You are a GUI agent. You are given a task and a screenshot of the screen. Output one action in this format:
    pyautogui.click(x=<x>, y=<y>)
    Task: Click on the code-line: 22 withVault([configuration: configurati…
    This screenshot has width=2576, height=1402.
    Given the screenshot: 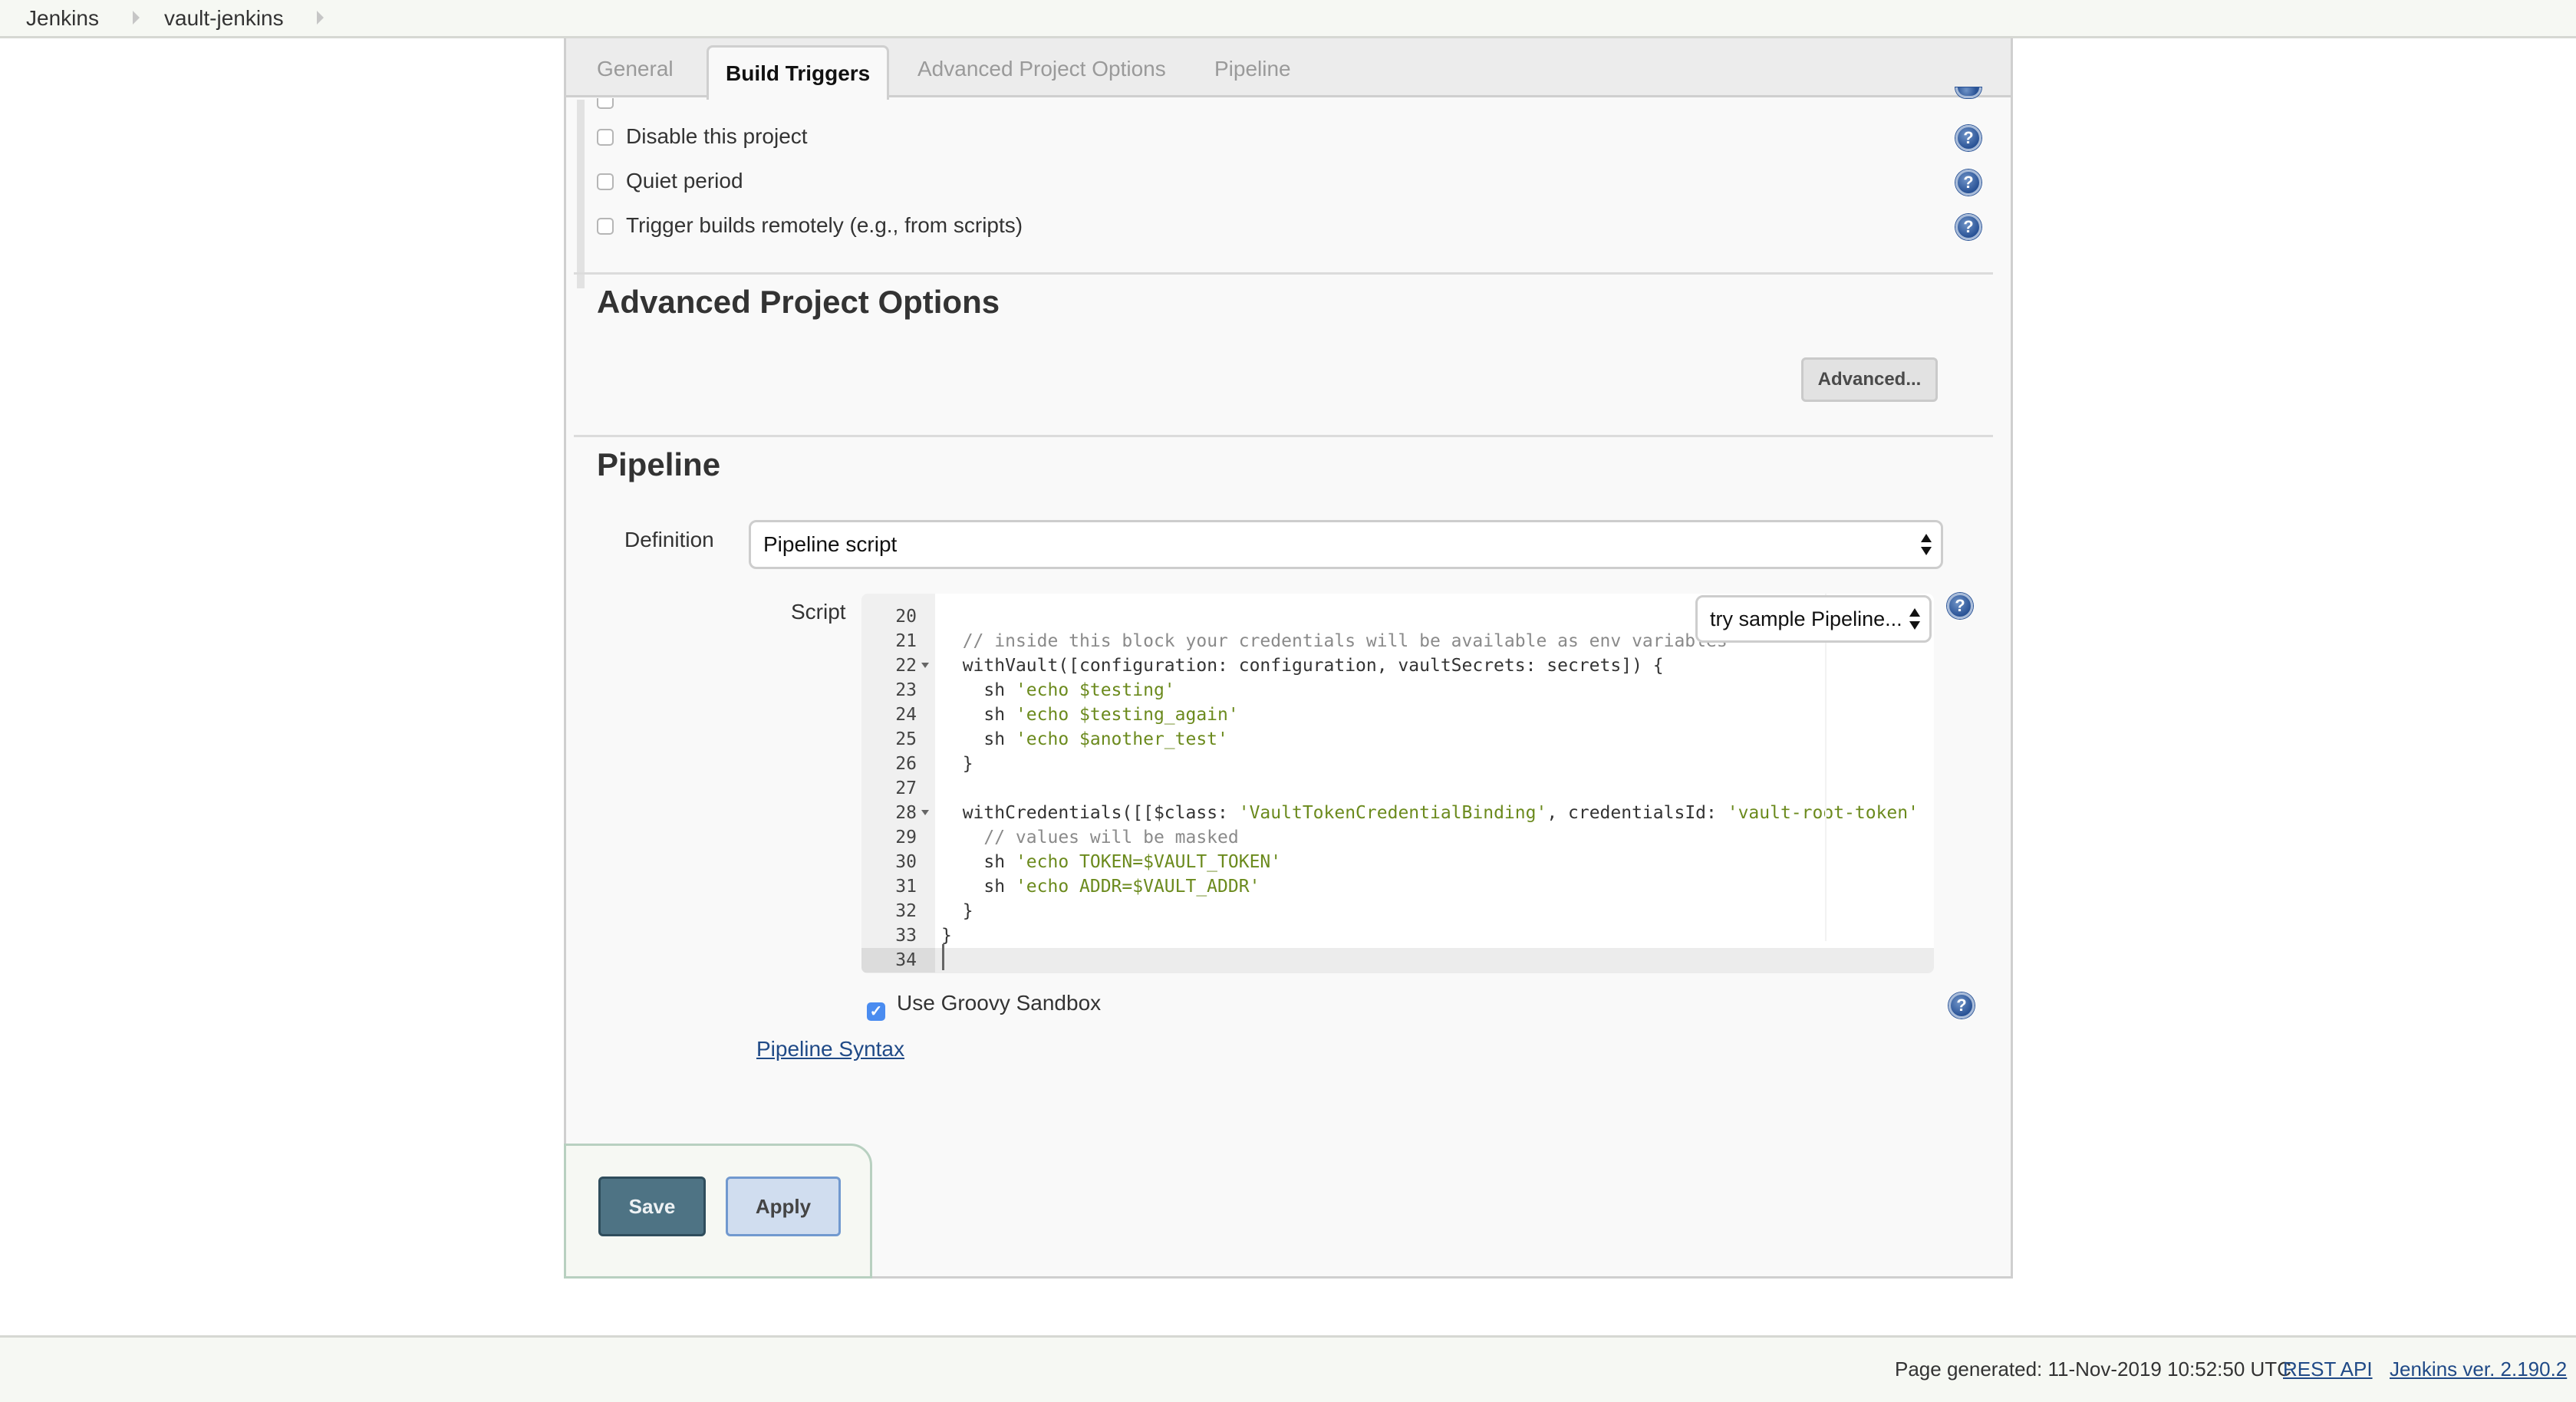 What is the action you would take?
    pyautogui.click(x=1397, y=665)
    